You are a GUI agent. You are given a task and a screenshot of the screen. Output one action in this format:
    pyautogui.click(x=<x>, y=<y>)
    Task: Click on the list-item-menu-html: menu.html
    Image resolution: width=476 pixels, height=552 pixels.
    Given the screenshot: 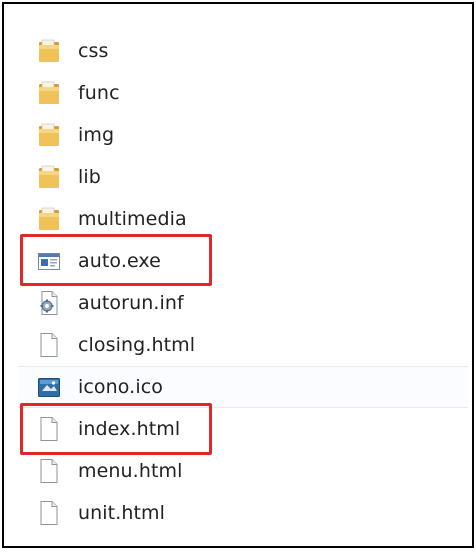 What is the action you would take?
    pyautogui.click(x=253, y=471)
    